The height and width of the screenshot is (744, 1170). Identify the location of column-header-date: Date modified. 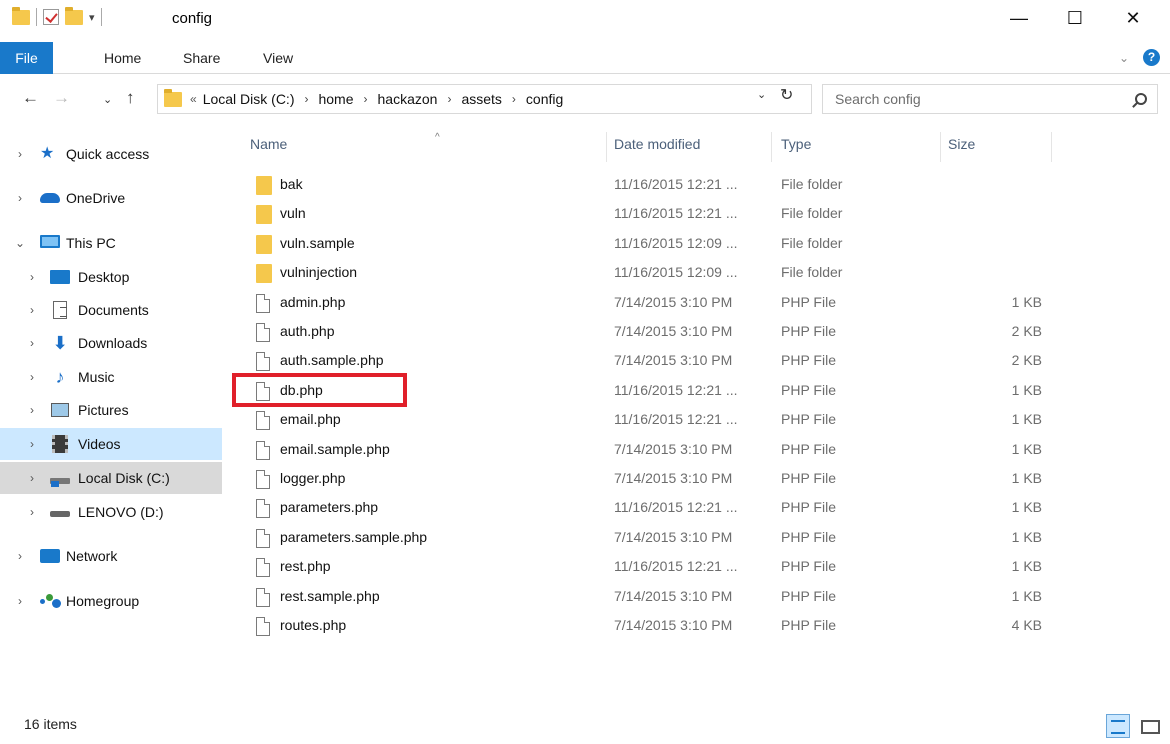
(694, 156).